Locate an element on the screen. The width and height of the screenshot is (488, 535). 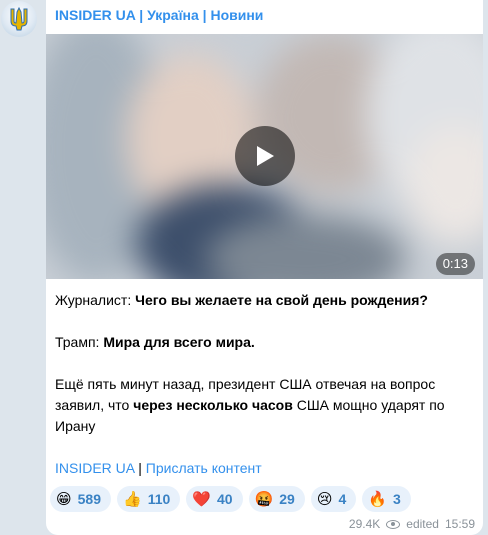
play-icon is located at coordinates (265, 156).